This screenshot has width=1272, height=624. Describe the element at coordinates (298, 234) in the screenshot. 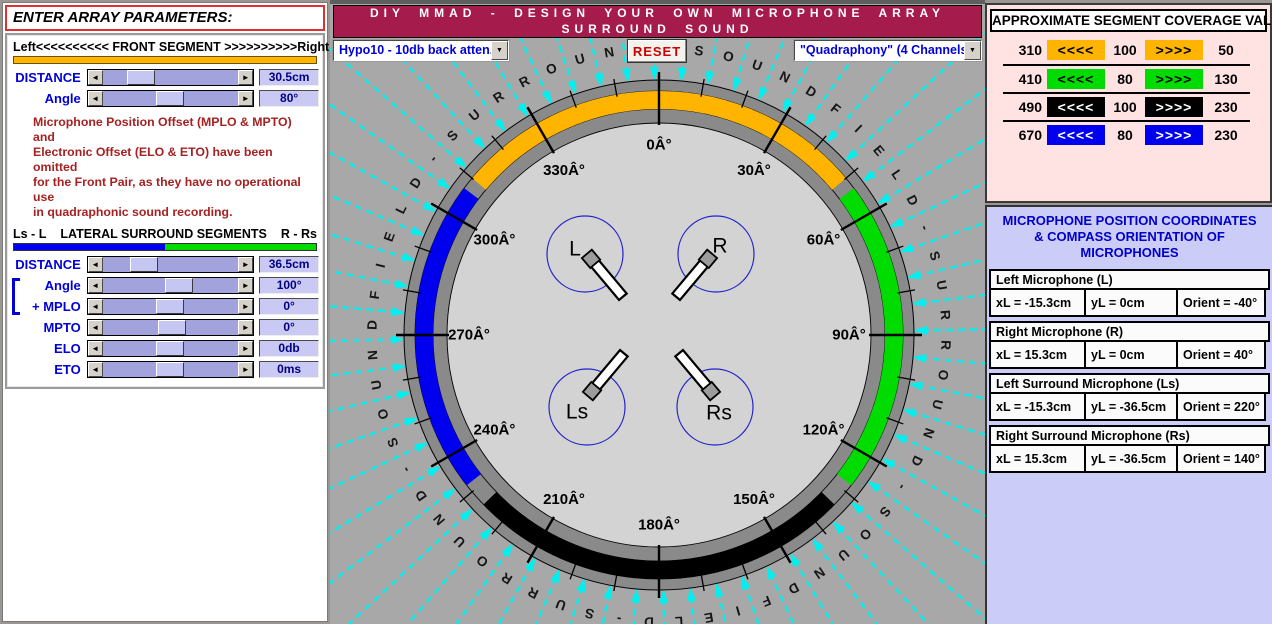

I see `lateral-right-label: R - Rs` at that location.